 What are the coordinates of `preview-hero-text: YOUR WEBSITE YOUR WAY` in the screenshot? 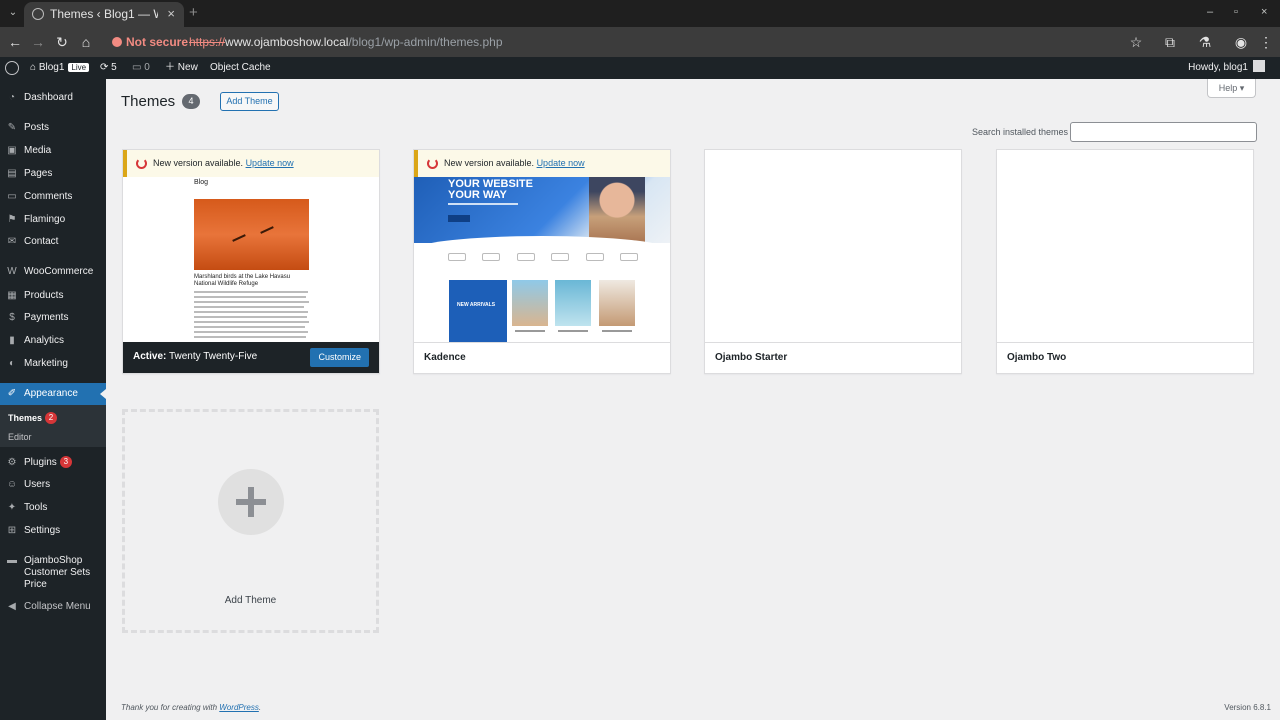 It's located at (490, 189).